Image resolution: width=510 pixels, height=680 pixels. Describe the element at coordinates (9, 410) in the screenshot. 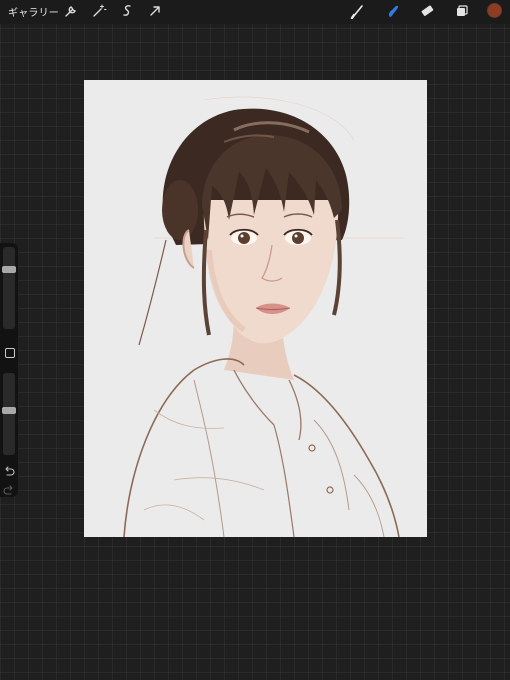

I see `opacity-thumb` at that location.